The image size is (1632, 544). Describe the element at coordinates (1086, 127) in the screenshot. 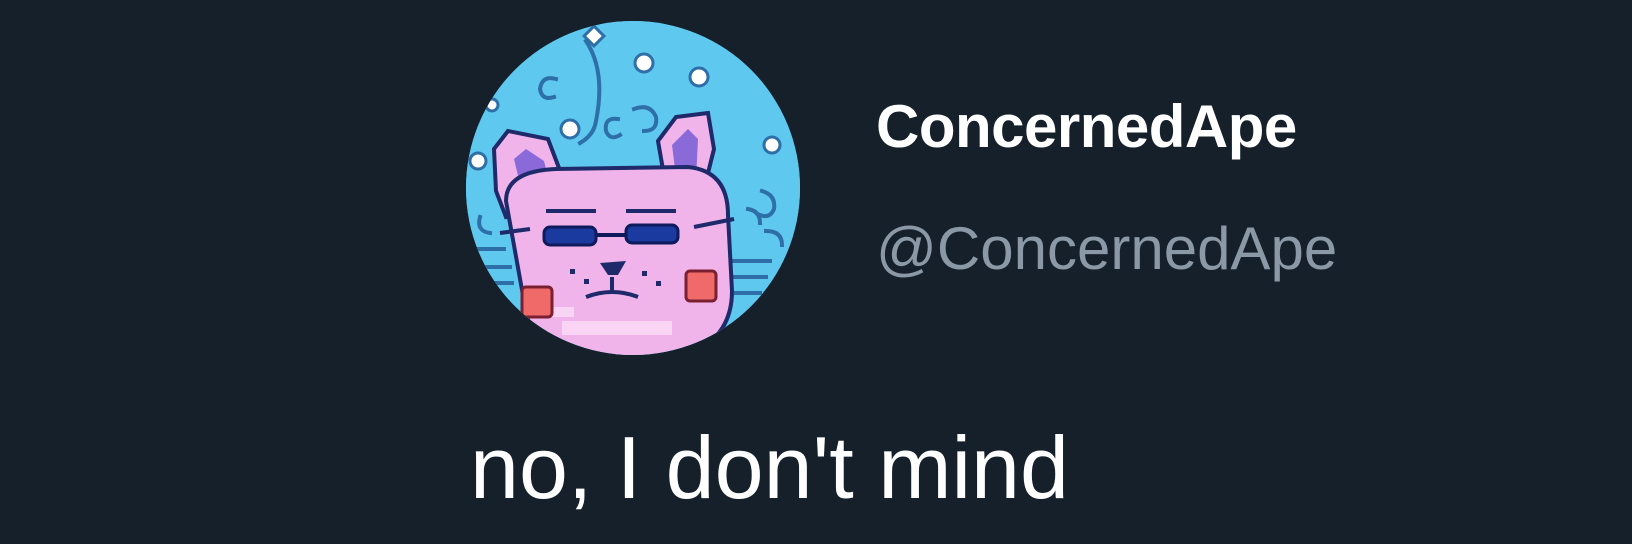

I see `author-display-name: ConcernedApe` at that location.